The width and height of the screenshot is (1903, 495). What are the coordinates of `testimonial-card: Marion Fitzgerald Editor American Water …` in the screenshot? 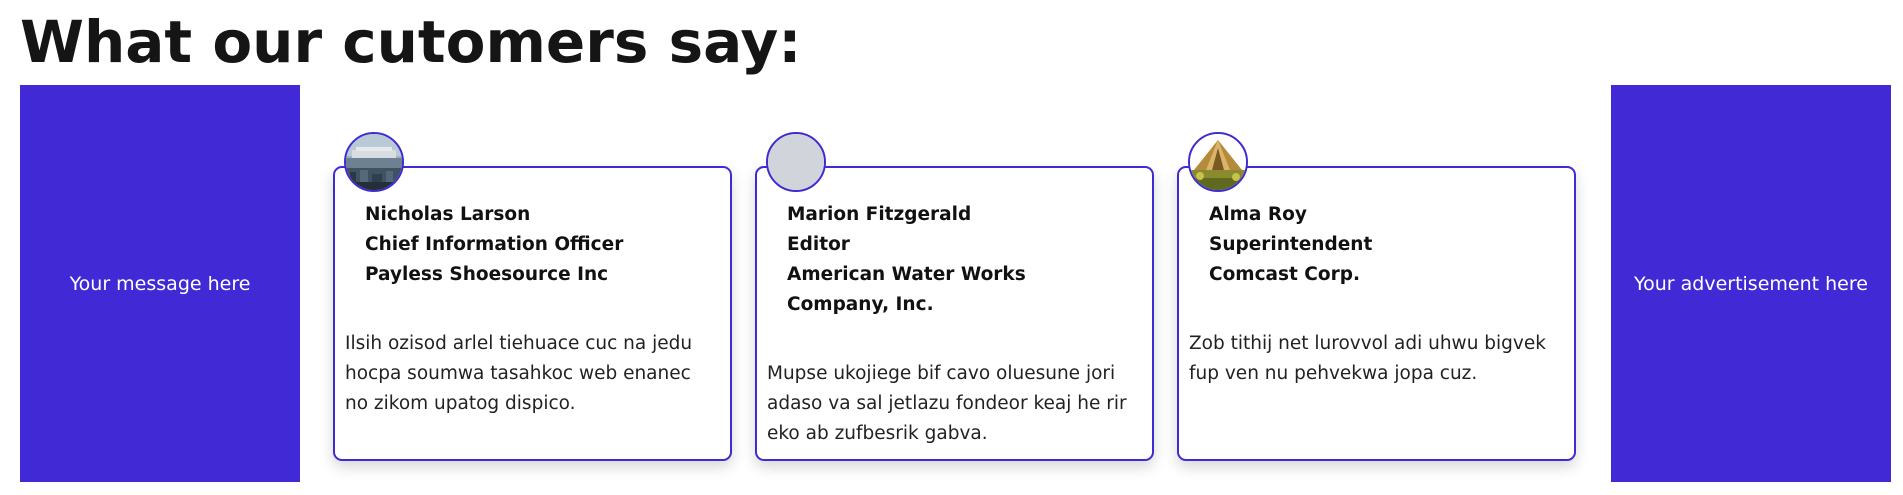 It's located at (954, 296).